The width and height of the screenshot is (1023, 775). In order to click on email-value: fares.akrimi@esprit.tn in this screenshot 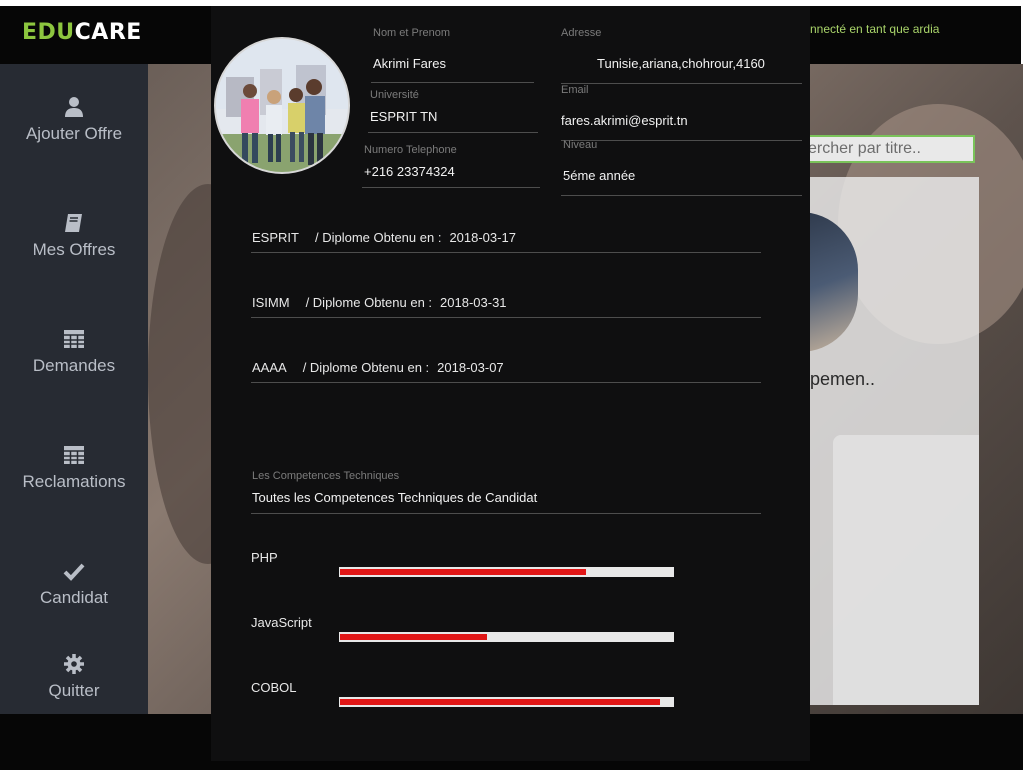, I will do `click(624, 120)`.